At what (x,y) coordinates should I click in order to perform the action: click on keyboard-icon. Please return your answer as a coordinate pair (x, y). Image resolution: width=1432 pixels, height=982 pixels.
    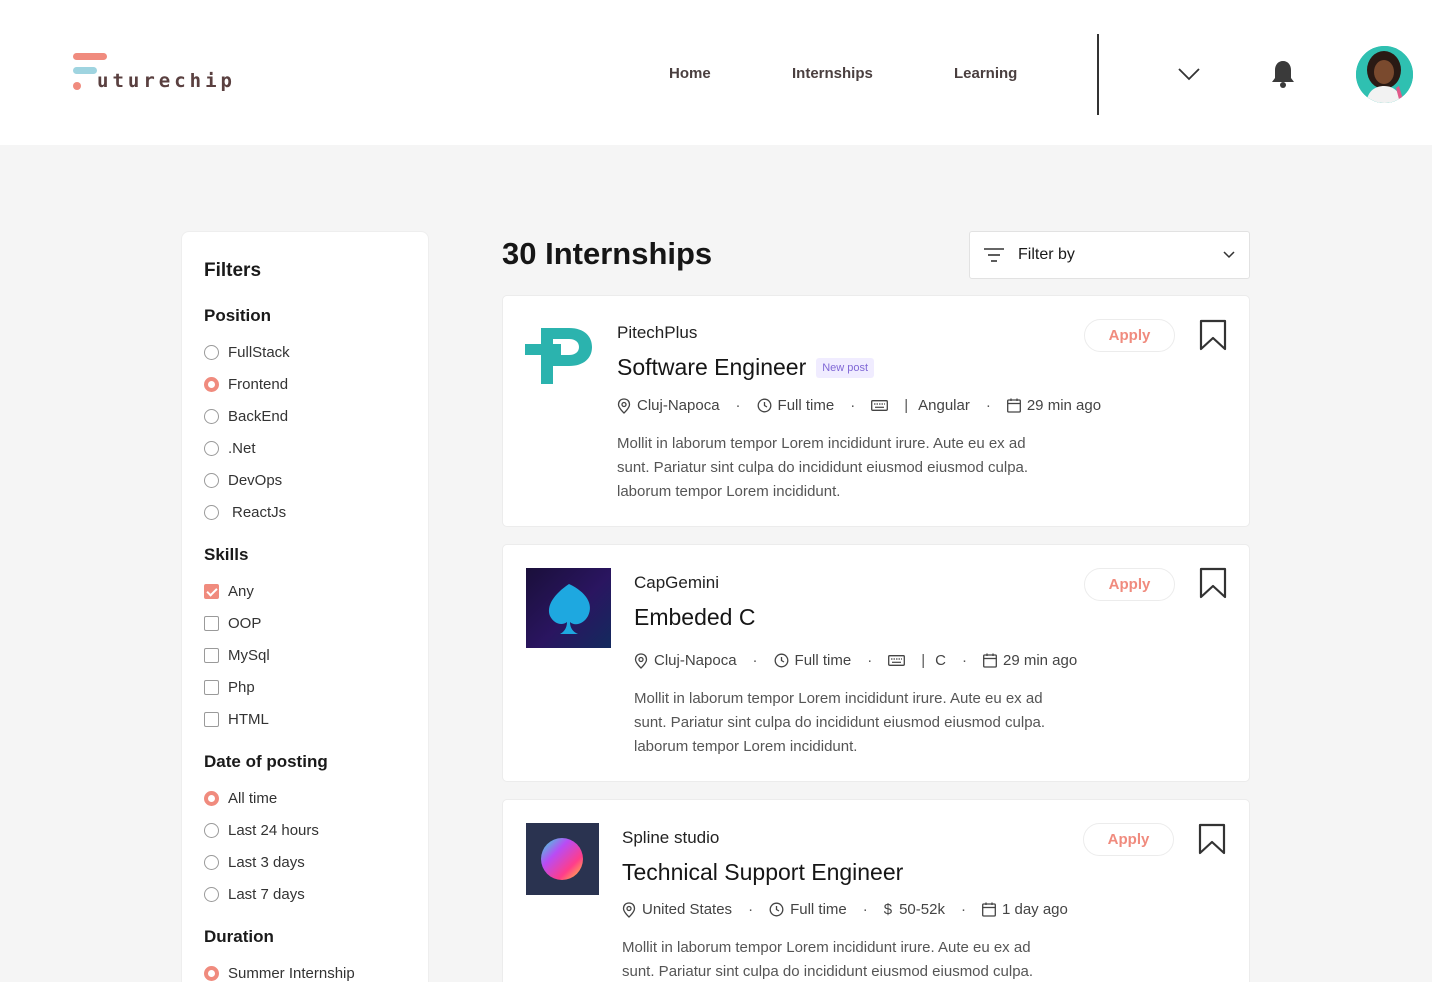
    Looking at the image, I should click on (880, 405).